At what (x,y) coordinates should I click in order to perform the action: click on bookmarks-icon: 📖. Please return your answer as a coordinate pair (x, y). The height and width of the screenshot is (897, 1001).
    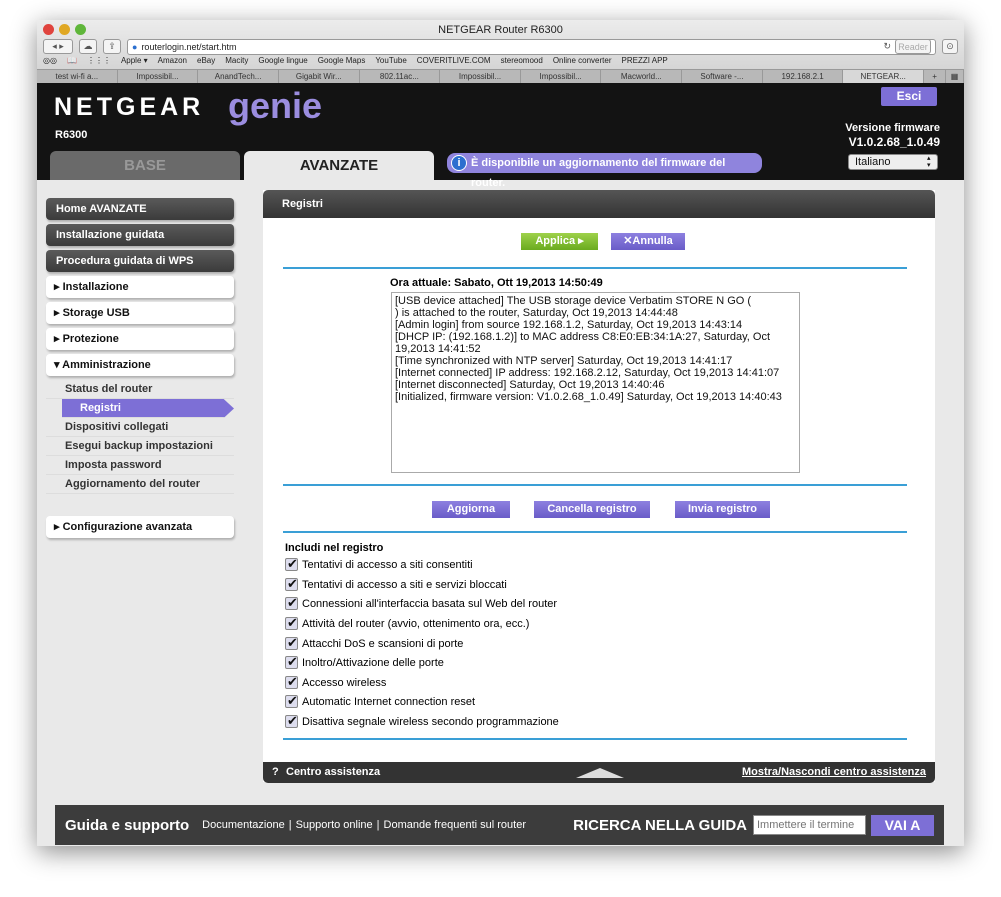
    Looking at the image, I should click on (72, 60).